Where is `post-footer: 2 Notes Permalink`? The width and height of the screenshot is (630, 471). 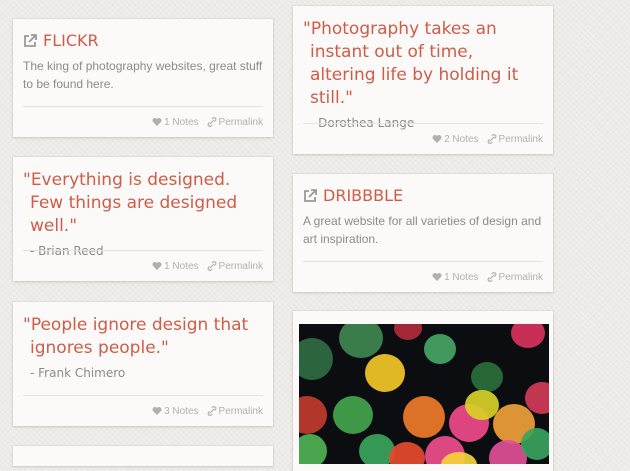 post-footer: 2 Notes Permalink is located at coordinates (423, 138).